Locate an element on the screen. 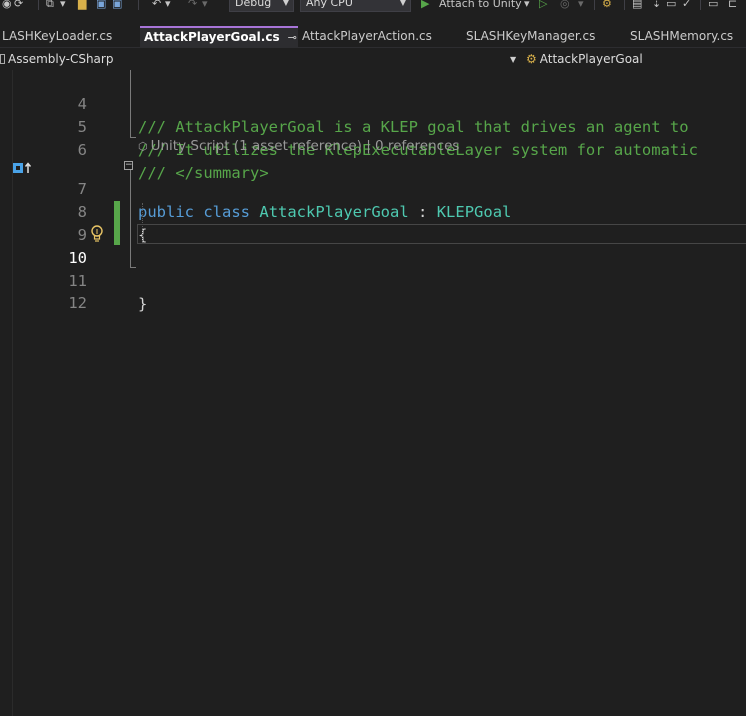  tab-label: LASHKeyLoader.cs is located at coordinates (57, 36).